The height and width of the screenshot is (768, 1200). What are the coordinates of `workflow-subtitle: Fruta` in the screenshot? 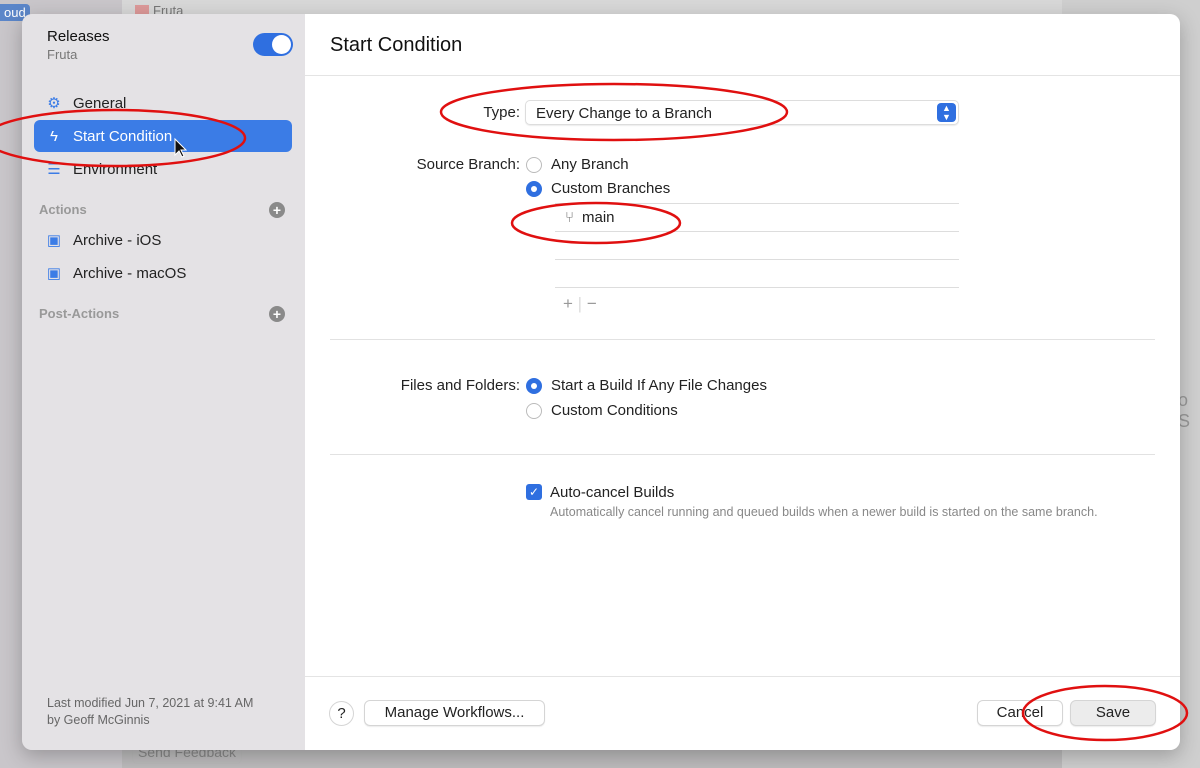 It's located at (62, 54).